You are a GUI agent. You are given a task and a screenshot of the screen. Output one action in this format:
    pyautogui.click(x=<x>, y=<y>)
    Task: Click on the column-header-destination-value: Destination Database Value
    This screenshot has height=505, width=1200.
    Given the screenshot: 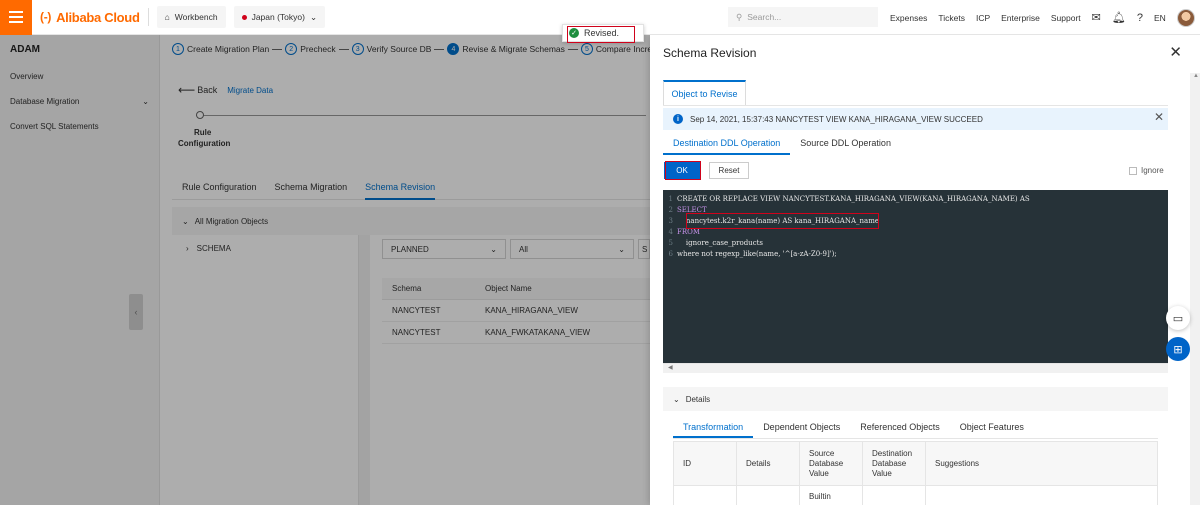 What is the action you would take?
    pyautogui.click(x=894, y=463)
    